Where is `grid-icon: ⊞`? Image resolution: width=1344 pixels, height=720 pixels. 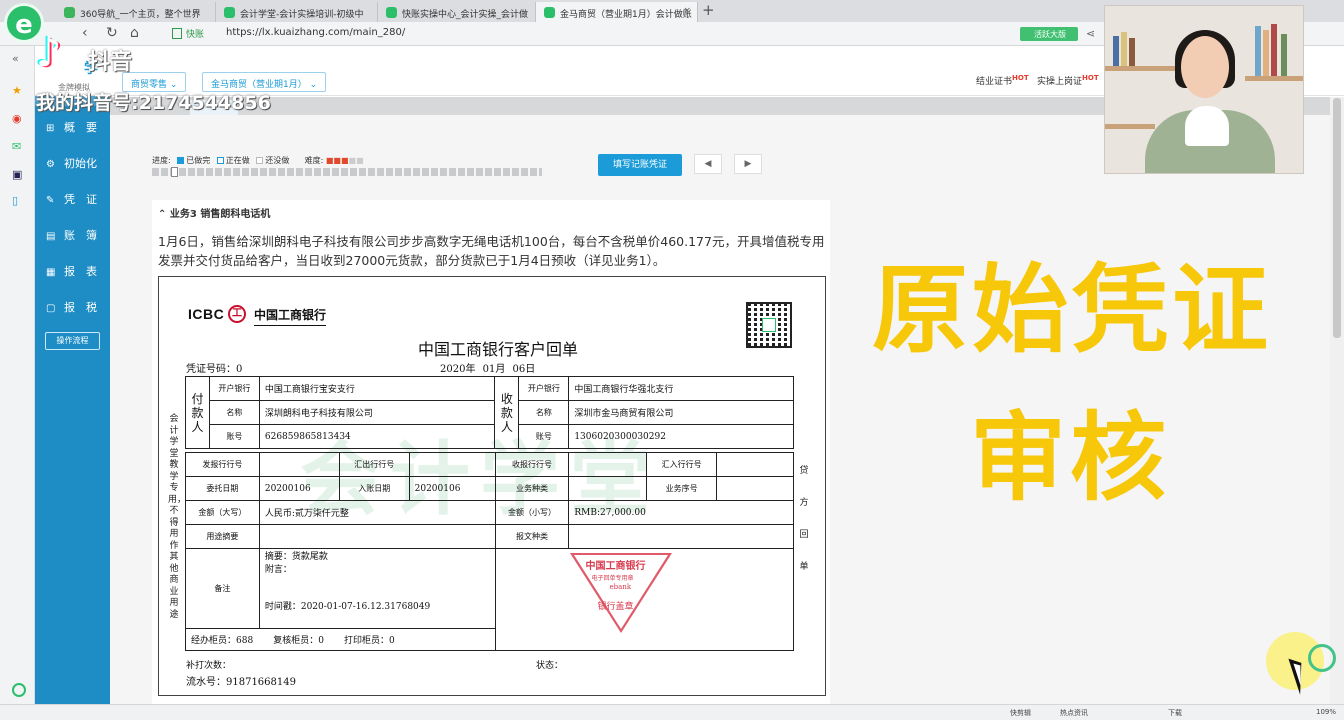
grid-icon: ⊞ is located at coordinates (50, 128).